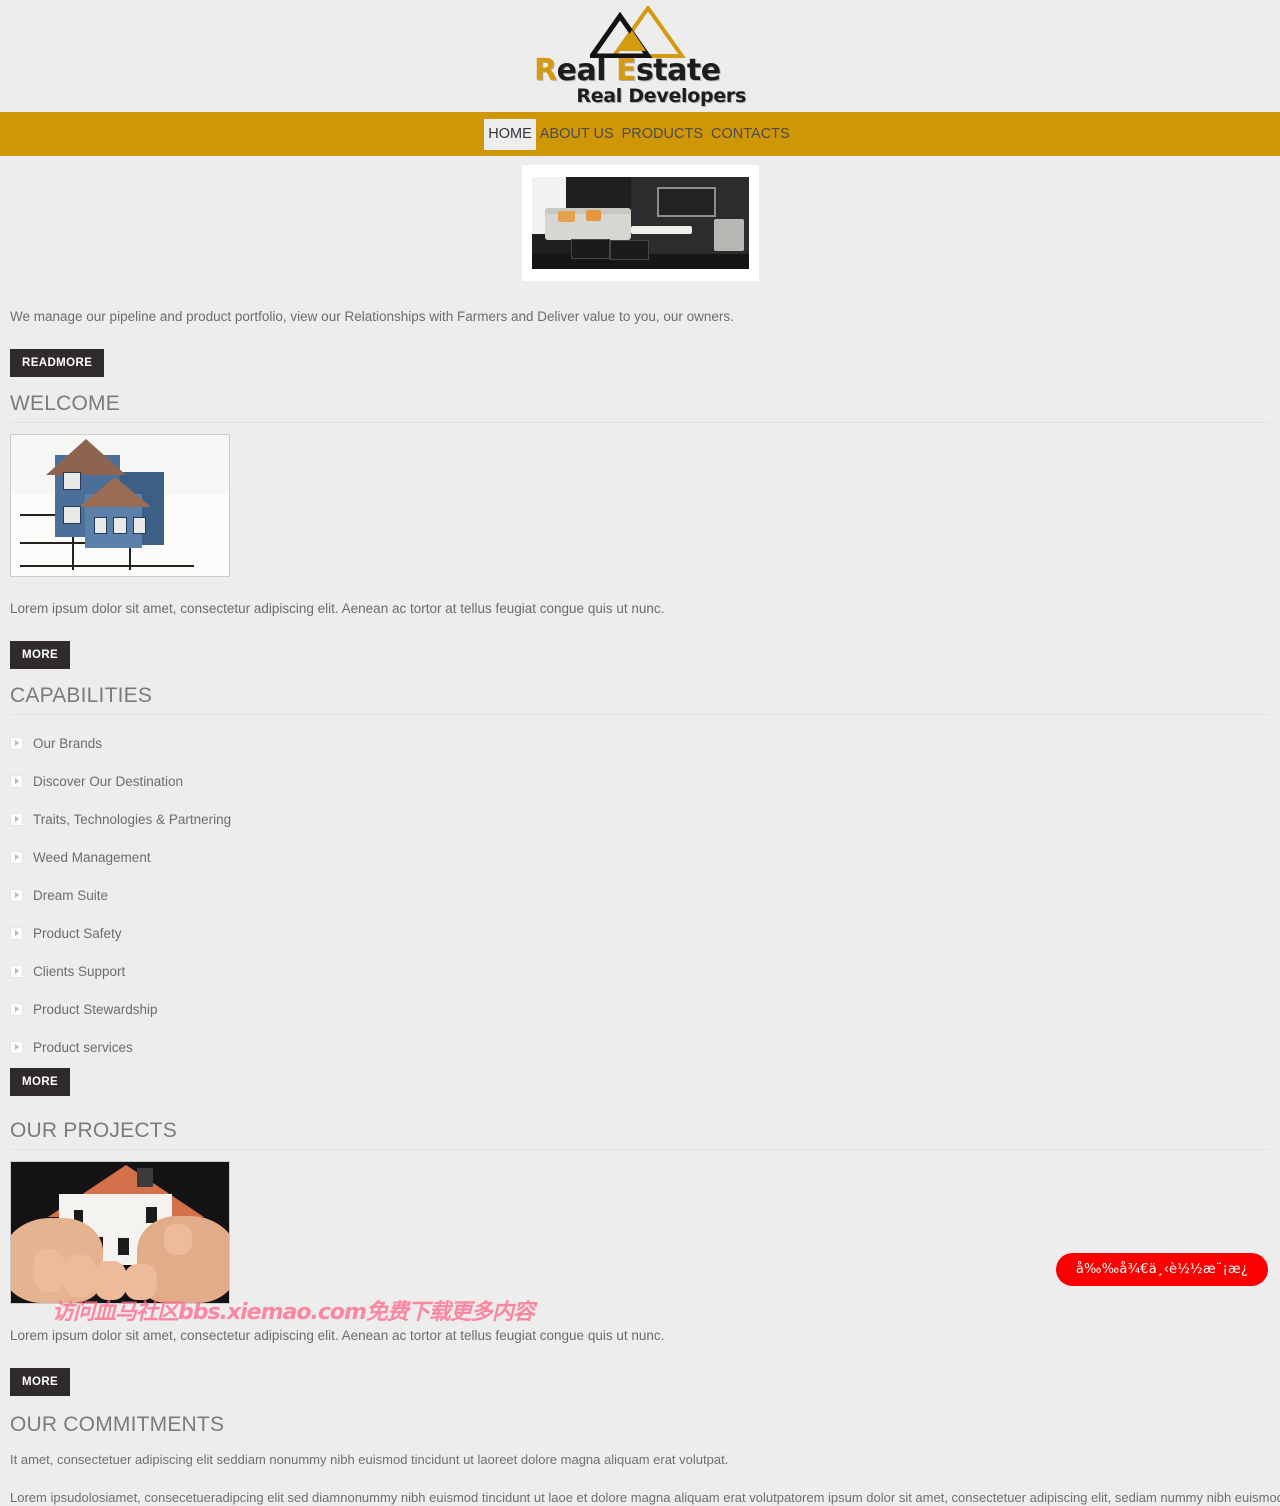 The image size is (1280, 1506). I want to click on hero-image-living-room, so click(640, 223).